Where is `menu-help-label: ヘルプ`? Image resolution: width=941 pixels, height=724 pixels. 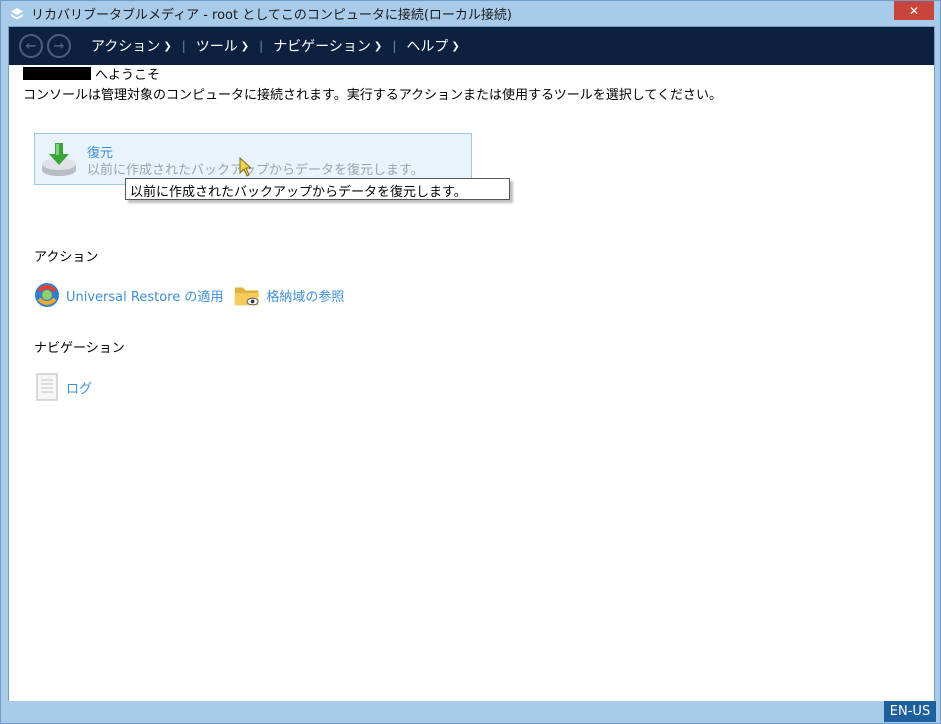
menu-help-label: ヘルプ is located at coordinates (427, 47).